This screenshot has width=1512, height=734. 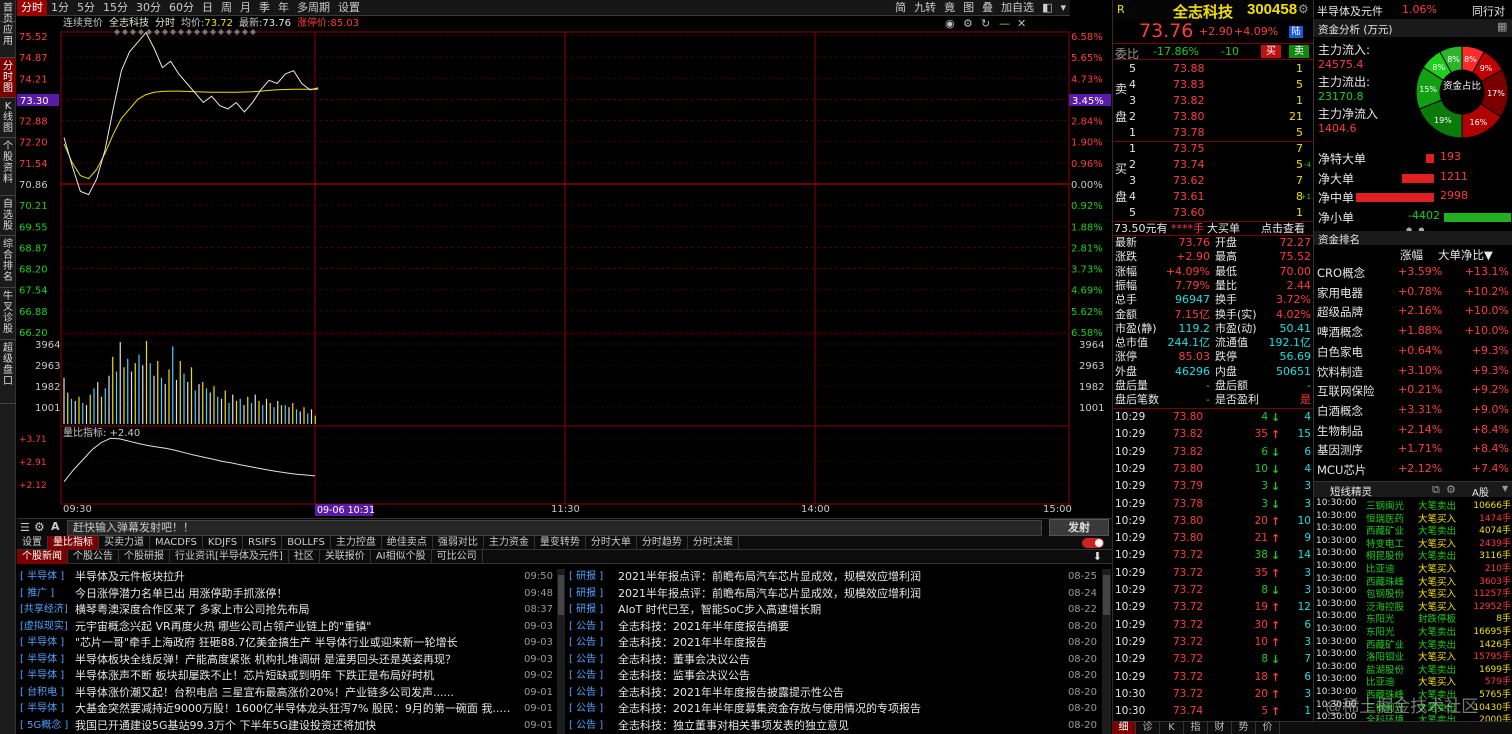 I want to click on news-tab-4: 社区, so click(x=304, y=556).